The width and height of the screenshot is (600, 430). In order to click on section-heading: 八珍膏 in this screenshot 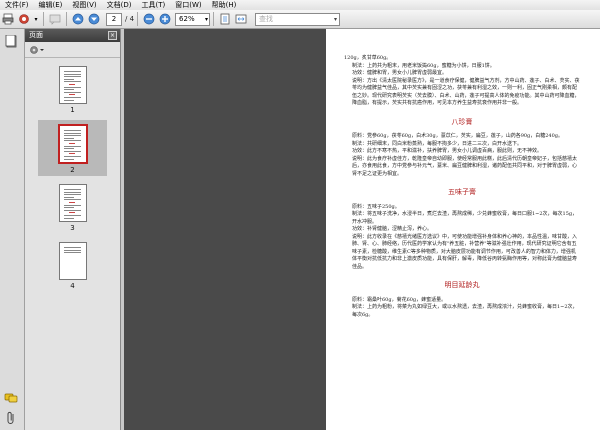, I will do `click(462, 121)`.